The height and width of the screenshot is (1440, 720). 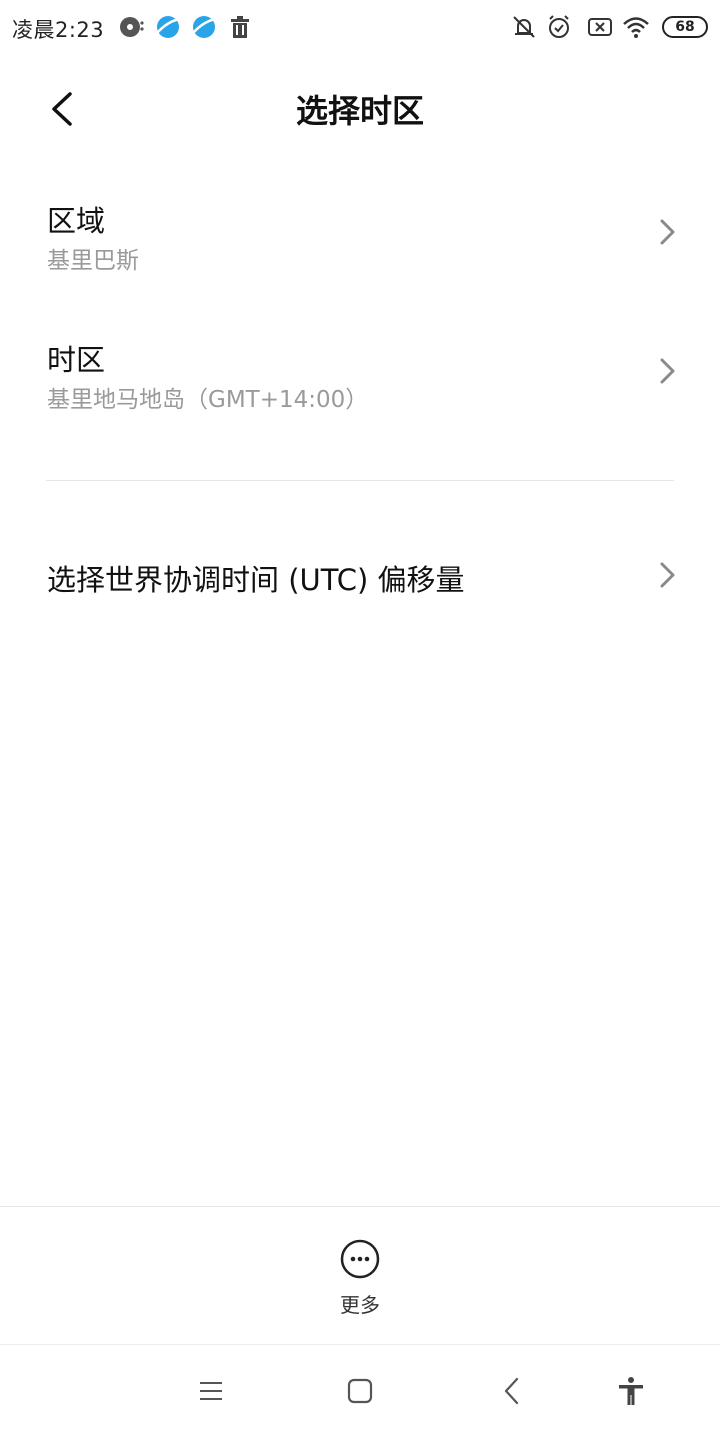 What do you see at coordinates (631, 1391) in the screenshot?
I see `accessibility-icon` at bounding box center [631, 1391].